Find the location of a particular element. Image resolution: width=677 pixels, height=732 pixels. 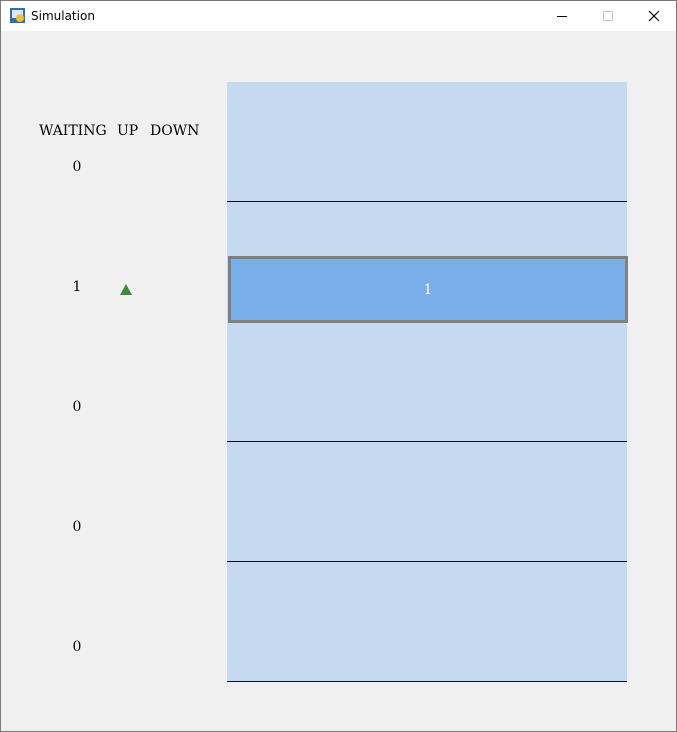

minimize-button is located at coordinates (562, 16).